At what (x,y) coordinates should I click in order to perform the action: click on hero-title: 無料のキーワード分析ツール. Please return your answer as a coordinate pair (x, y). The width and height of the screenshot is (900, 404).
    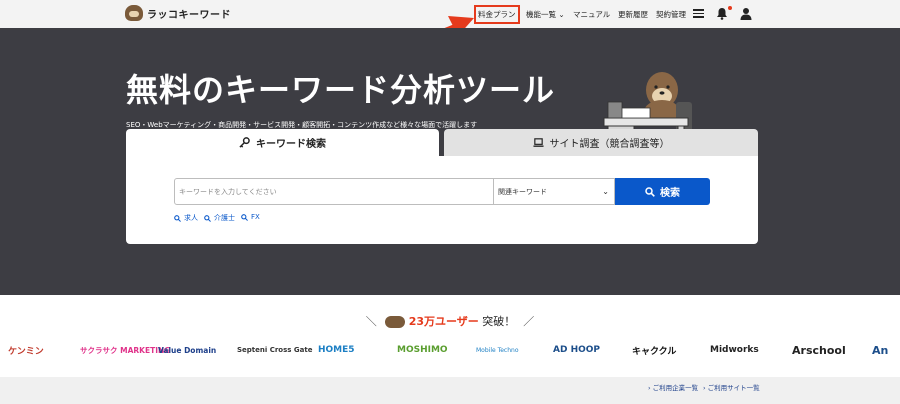
    Looking at the image, I should click on (341, 90).